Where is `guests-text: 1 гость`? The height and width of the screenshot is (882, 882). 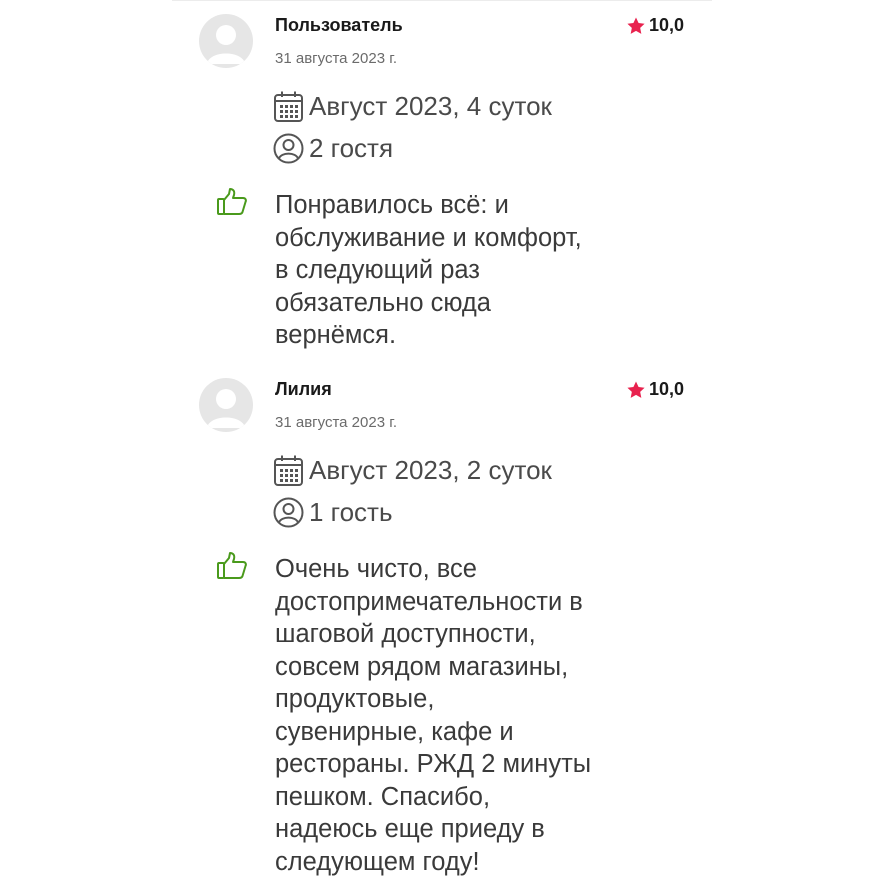
guests-text: 1 гость is located at coordinates (351, 512).